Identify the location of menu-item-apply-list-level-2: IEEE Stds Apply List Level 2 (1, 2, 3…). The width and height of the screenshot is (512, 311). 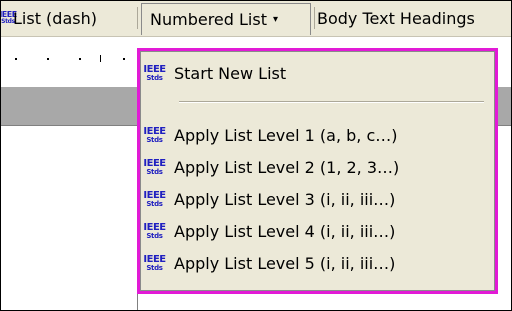
(316, 167).